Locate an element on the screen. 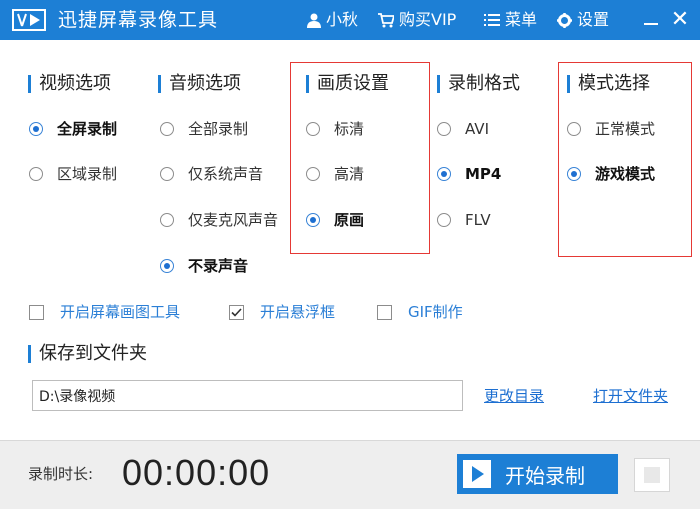 Image resolution: width=700 pixels, height=509 pixels. user-button: 小秋 is located at coordinates (332, 20).